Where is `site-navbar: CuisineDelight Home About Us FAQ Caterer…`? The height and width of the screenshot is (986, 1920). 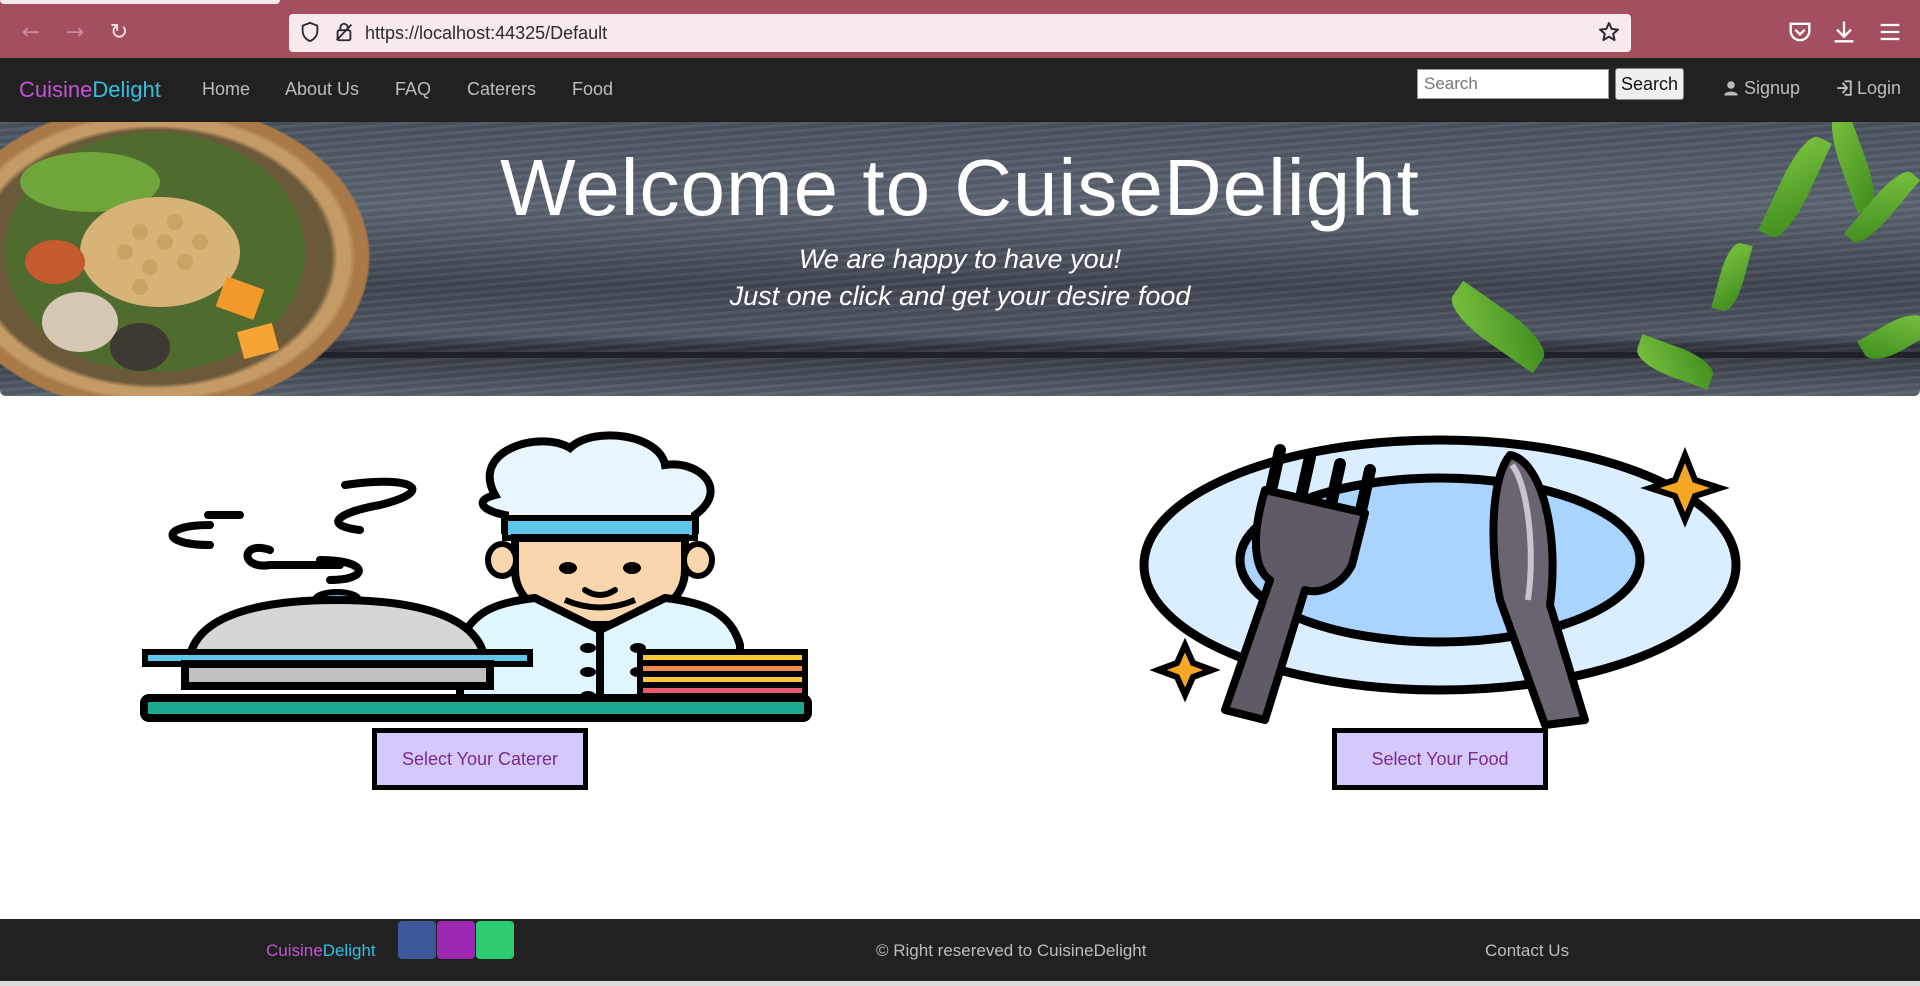 site-navbar: CuisineDelight Home About Us FAQ Caterer… is located at coordinates (960, 90).